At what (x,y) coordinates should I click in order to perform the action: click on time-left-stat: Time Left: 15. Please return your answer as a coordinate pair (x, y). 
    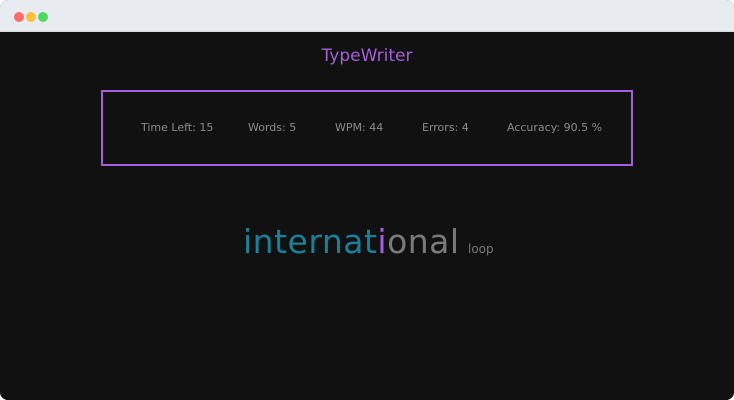
    Looking at the image, I should click on (177, 127).